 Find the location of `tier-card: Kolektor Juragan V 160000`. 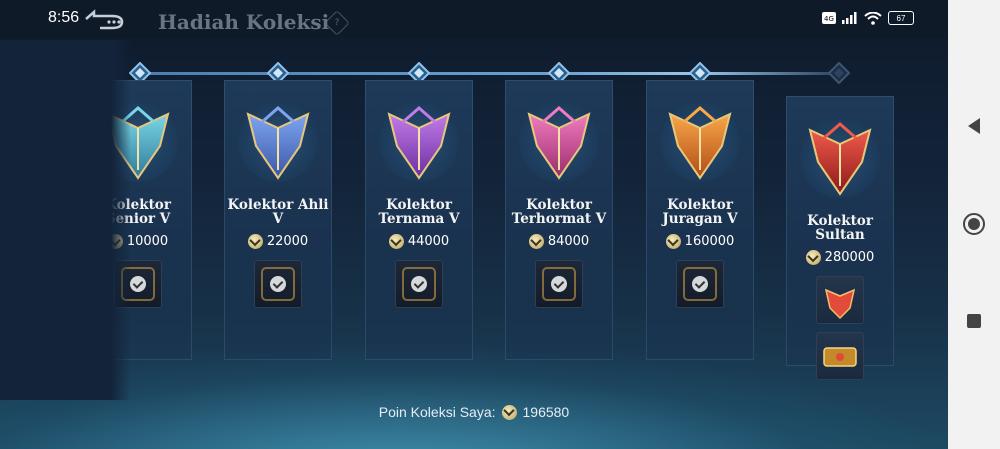

tier-card: Kolektor Juragan V 160000 is located at coordinates (700, 220).